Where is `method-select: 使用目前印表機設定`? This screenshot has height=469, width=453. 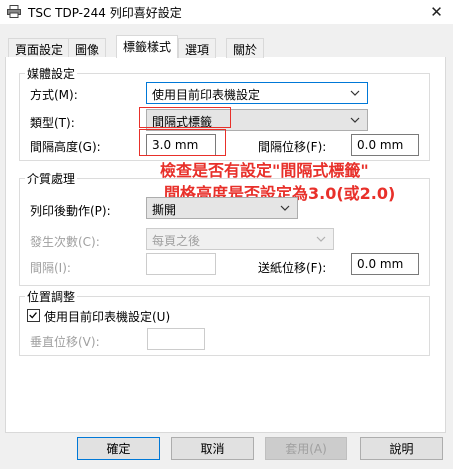 method-select: 使用目前印表機設定 is located at coordinates (257, 93).